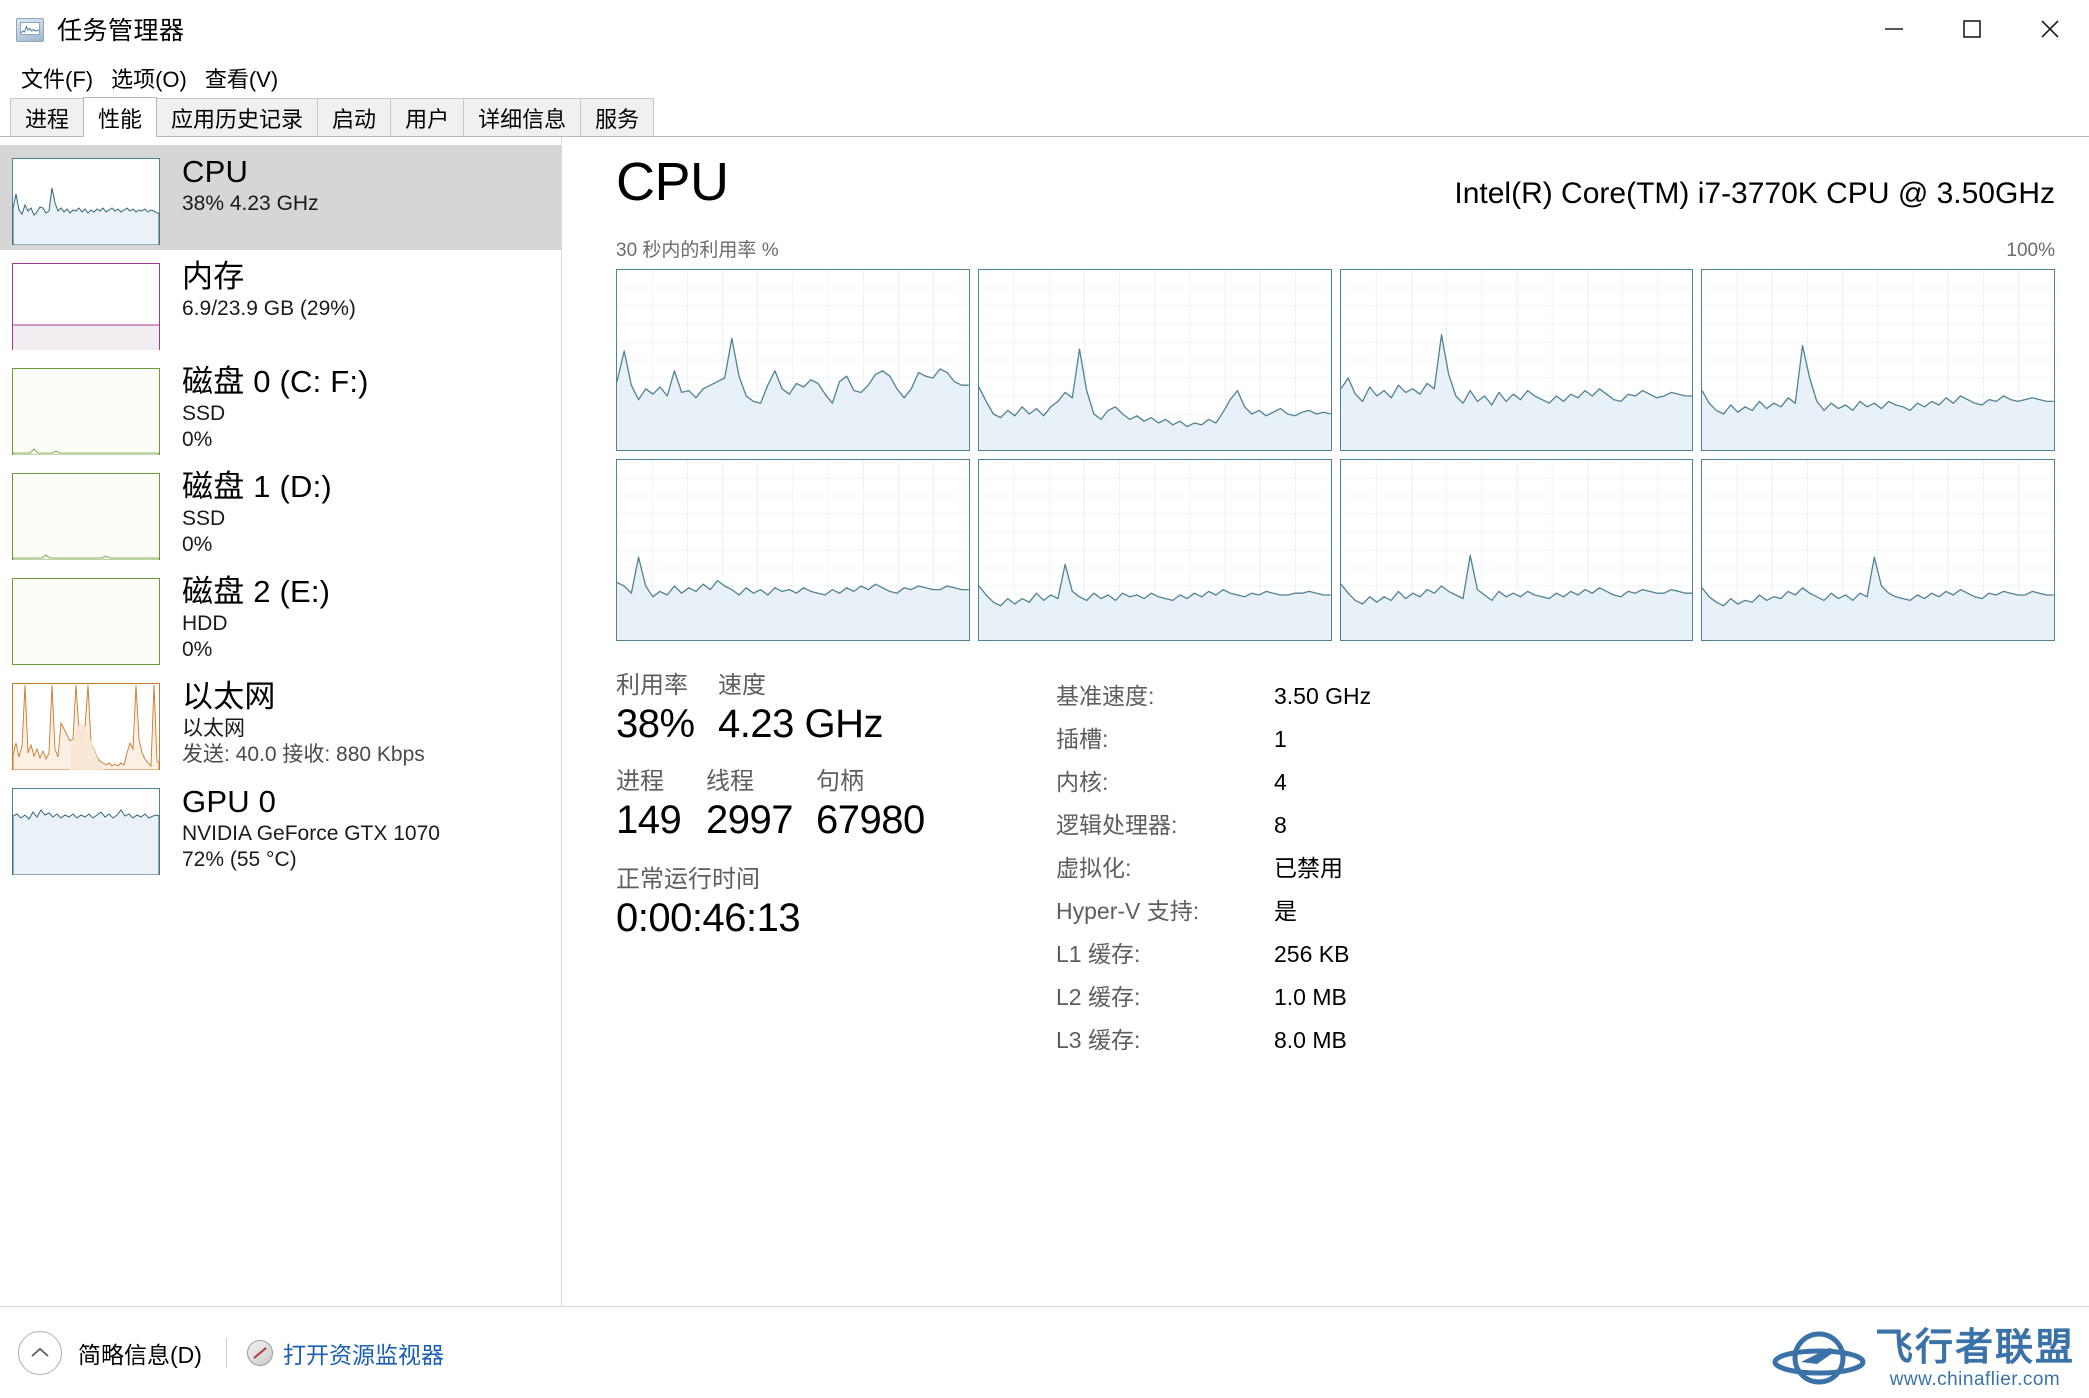 The width and height of the screenshot is (2089, 1398). I want to click on stat-speed: 速度 4.23 GHz, so click(838, 709).